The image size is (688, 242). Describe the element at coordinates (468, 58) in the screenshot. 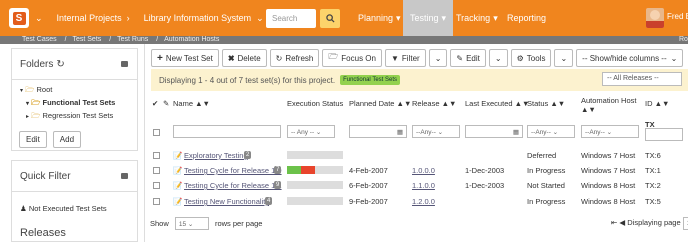

I see `edit-button: ✎ Edit` at that location.